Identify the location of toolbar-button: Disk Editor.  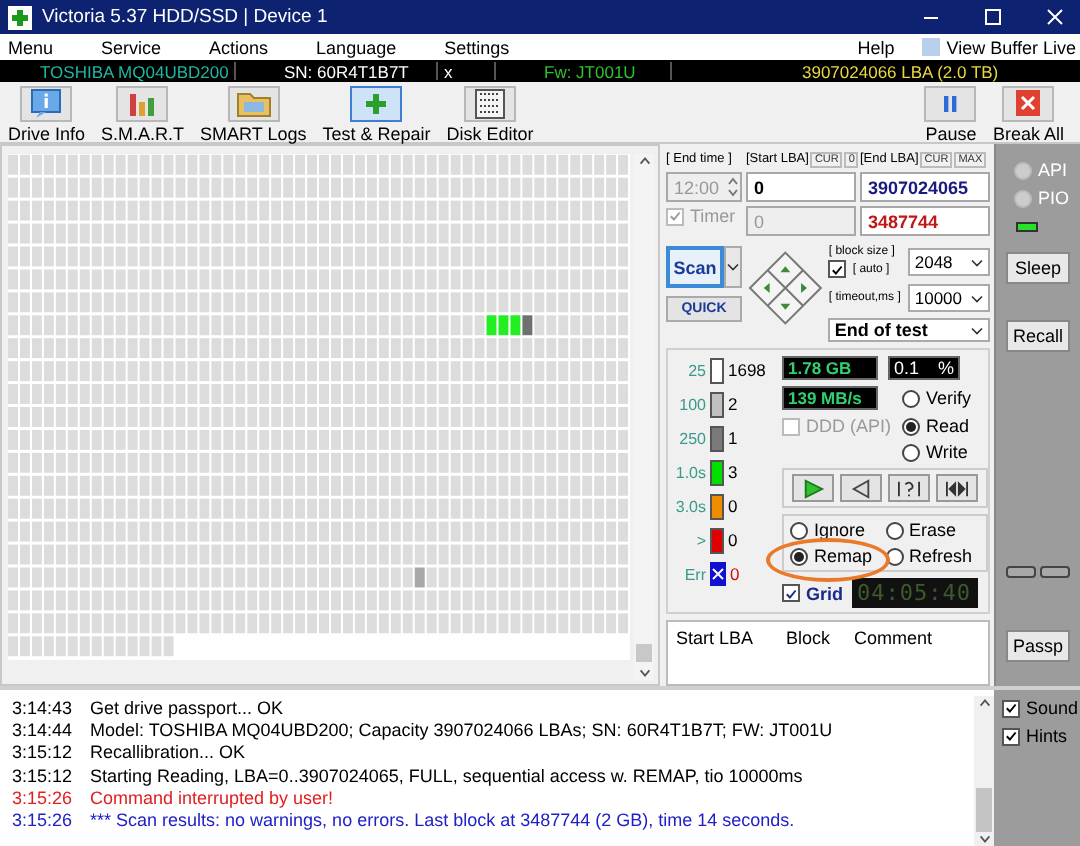
(490, 115).